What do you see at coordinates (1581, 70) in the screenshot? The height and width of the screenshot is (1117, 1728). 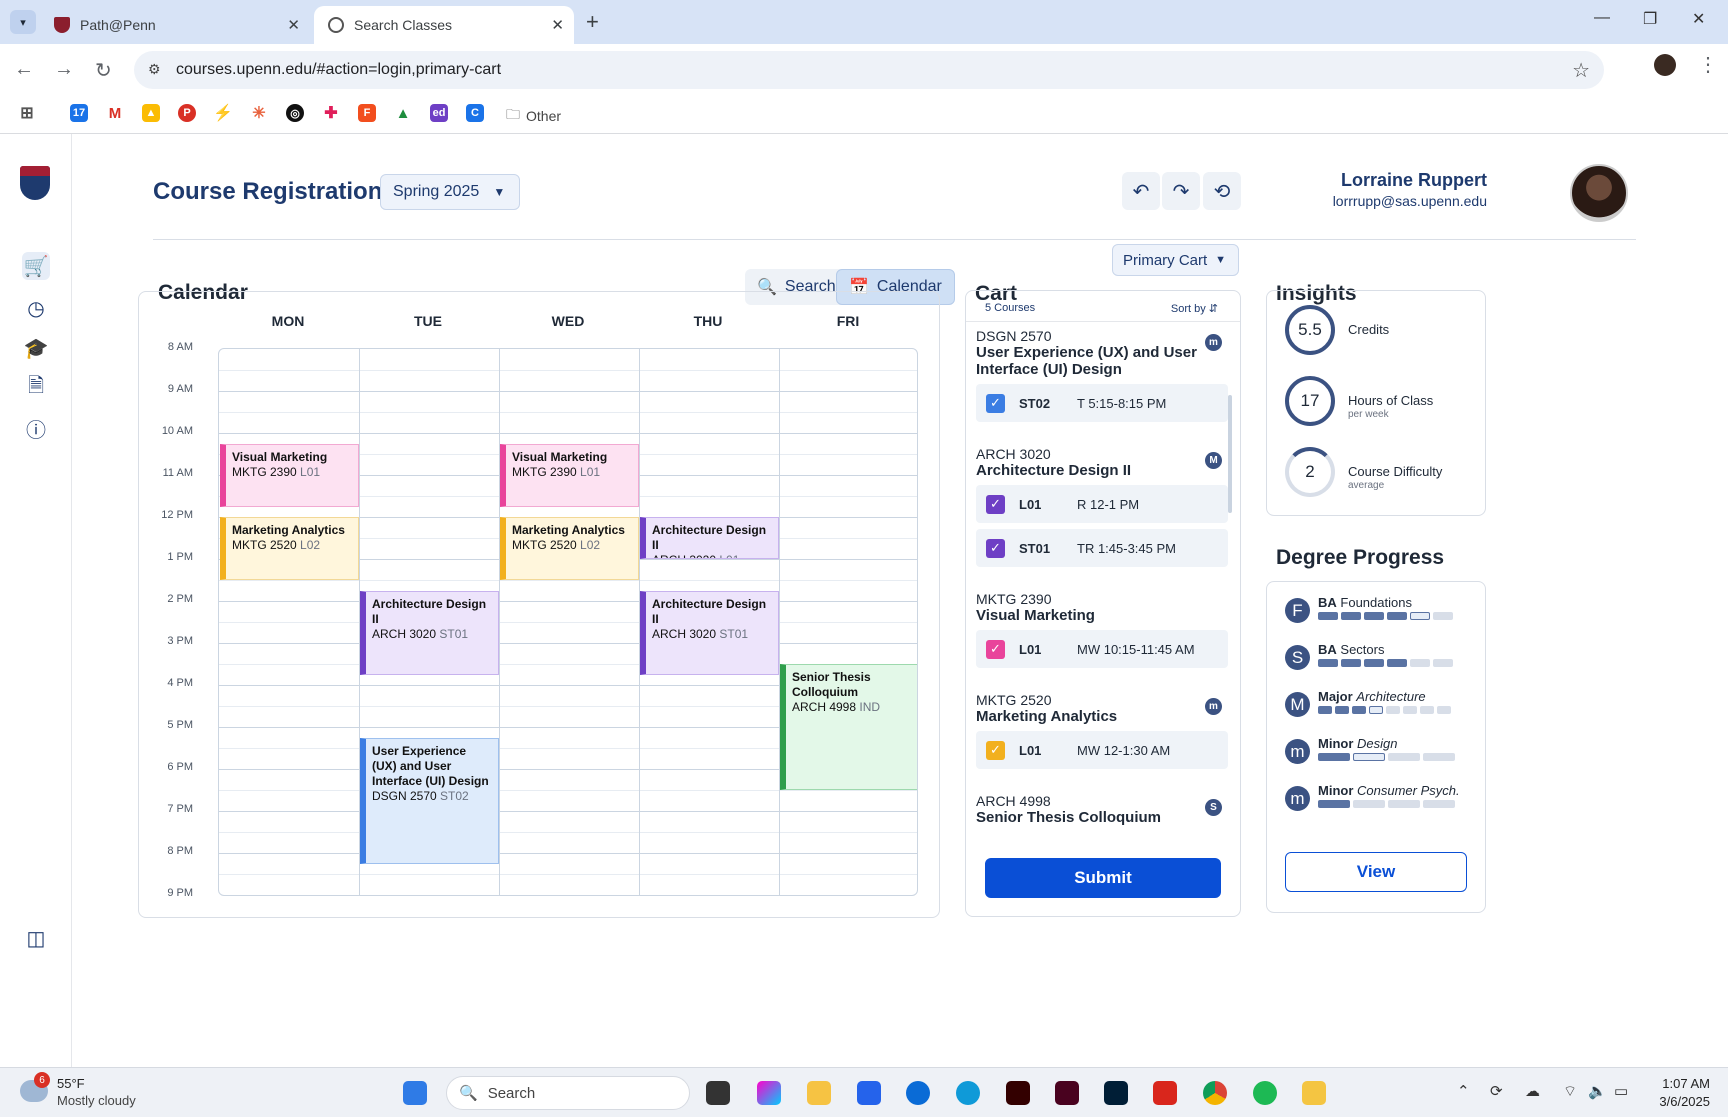 I see `bookmark-star-icon: ☆` at bounding box center [1581, 70].